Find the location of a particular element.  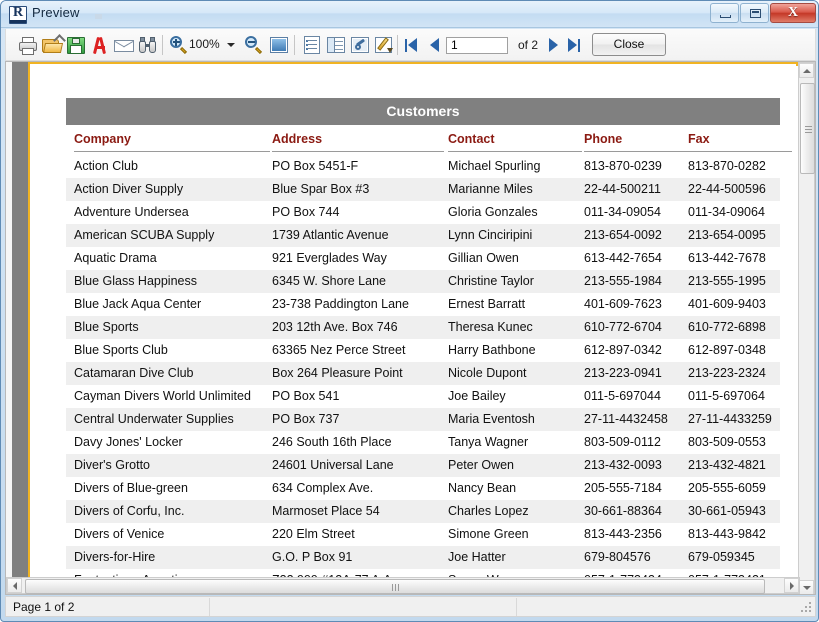

page-count-label: of 2 is located at coordinates (528, 45).